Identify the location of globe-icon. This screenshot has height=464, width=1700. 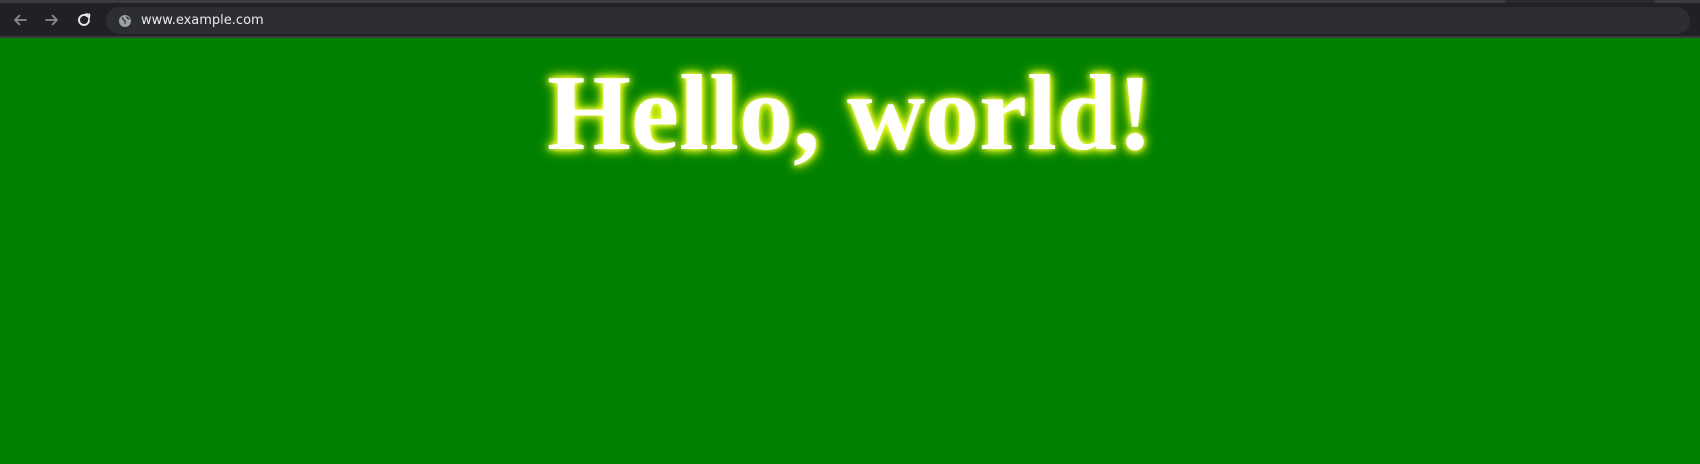
(125, 21).